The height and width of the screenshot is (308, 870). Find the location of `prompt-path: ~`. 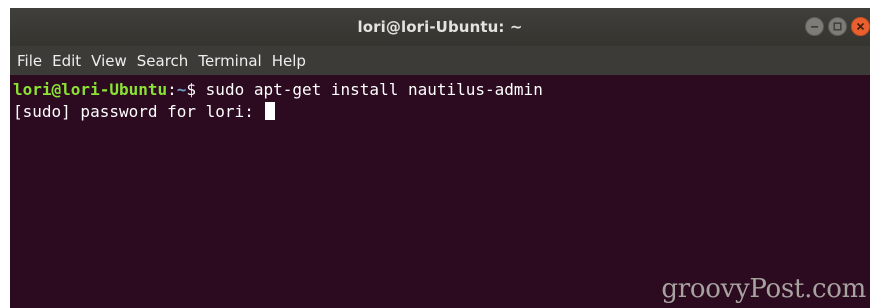

prompt-path: ~ is located at coordinates (181, 89).